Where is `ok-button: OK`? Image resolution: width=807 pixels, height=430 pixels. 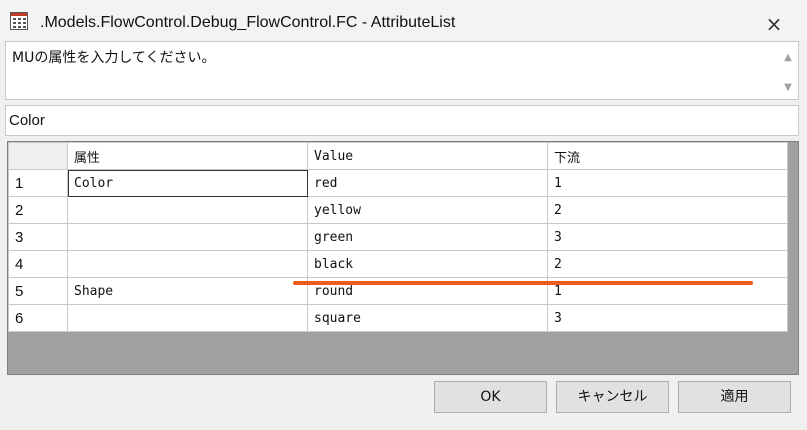 ok-button: OK is located at coordinates (490, 397).